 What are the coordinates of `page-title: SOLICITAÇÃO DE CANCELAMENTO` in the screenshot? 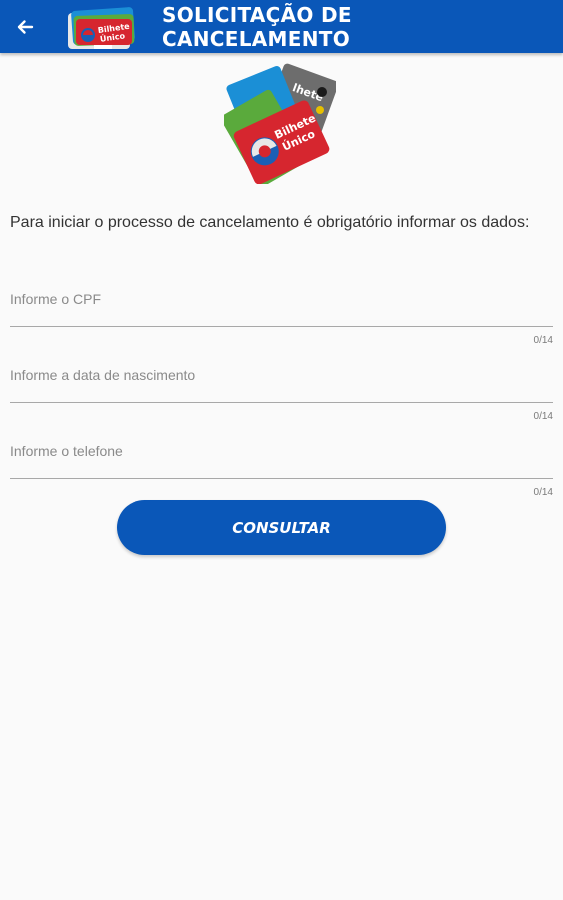 It's located at (257, 27).